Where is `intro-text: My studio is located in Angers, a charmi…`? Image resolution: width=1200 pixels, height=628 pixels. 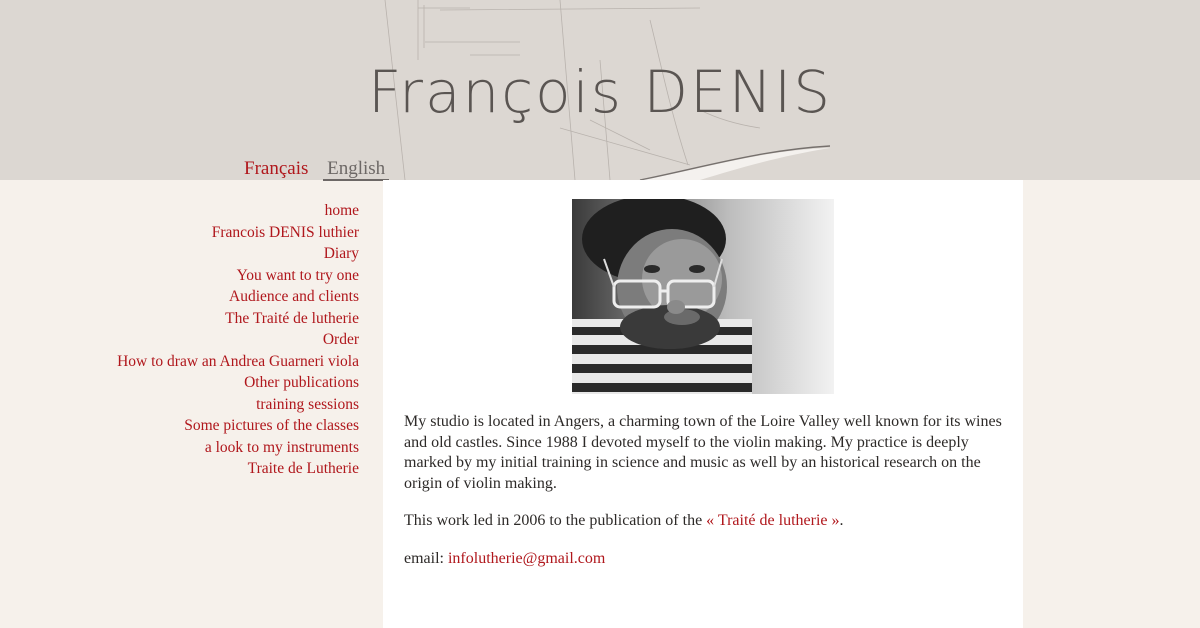
intro-text: My studio is located in Angers, a charmi… is located at coordinates (704, 499).